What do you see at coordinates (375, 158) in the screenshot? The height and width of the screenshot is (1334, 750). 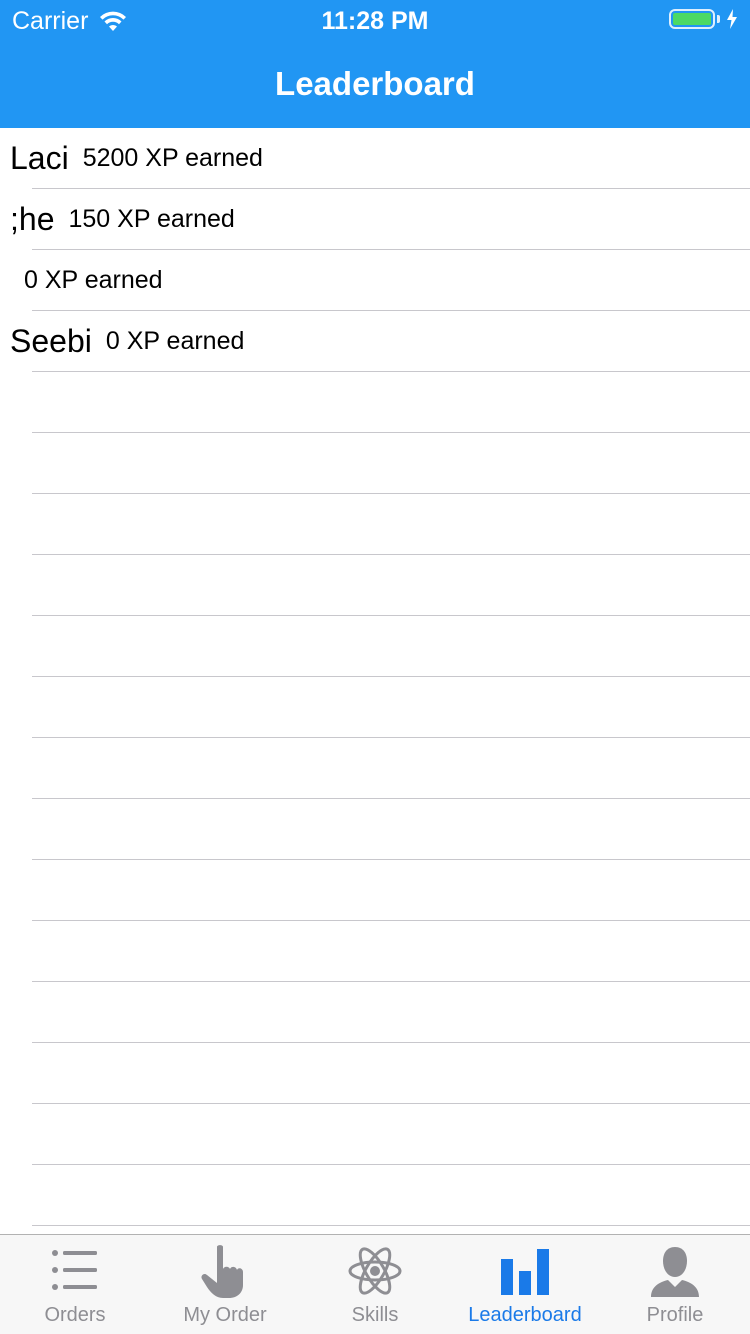 I see `leaderboard-row: Laci 5200 XP earned` at bounding box center [375, 158].